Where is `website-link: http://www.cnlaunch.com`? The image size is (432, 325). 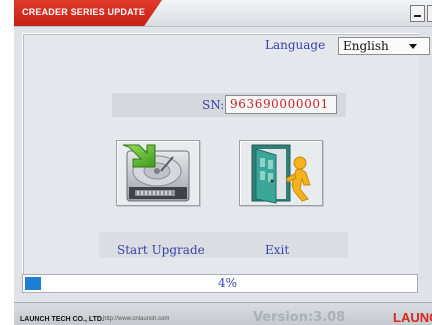
website-link: http://www.cnlaunch.com is located at coordinates (136, 319).